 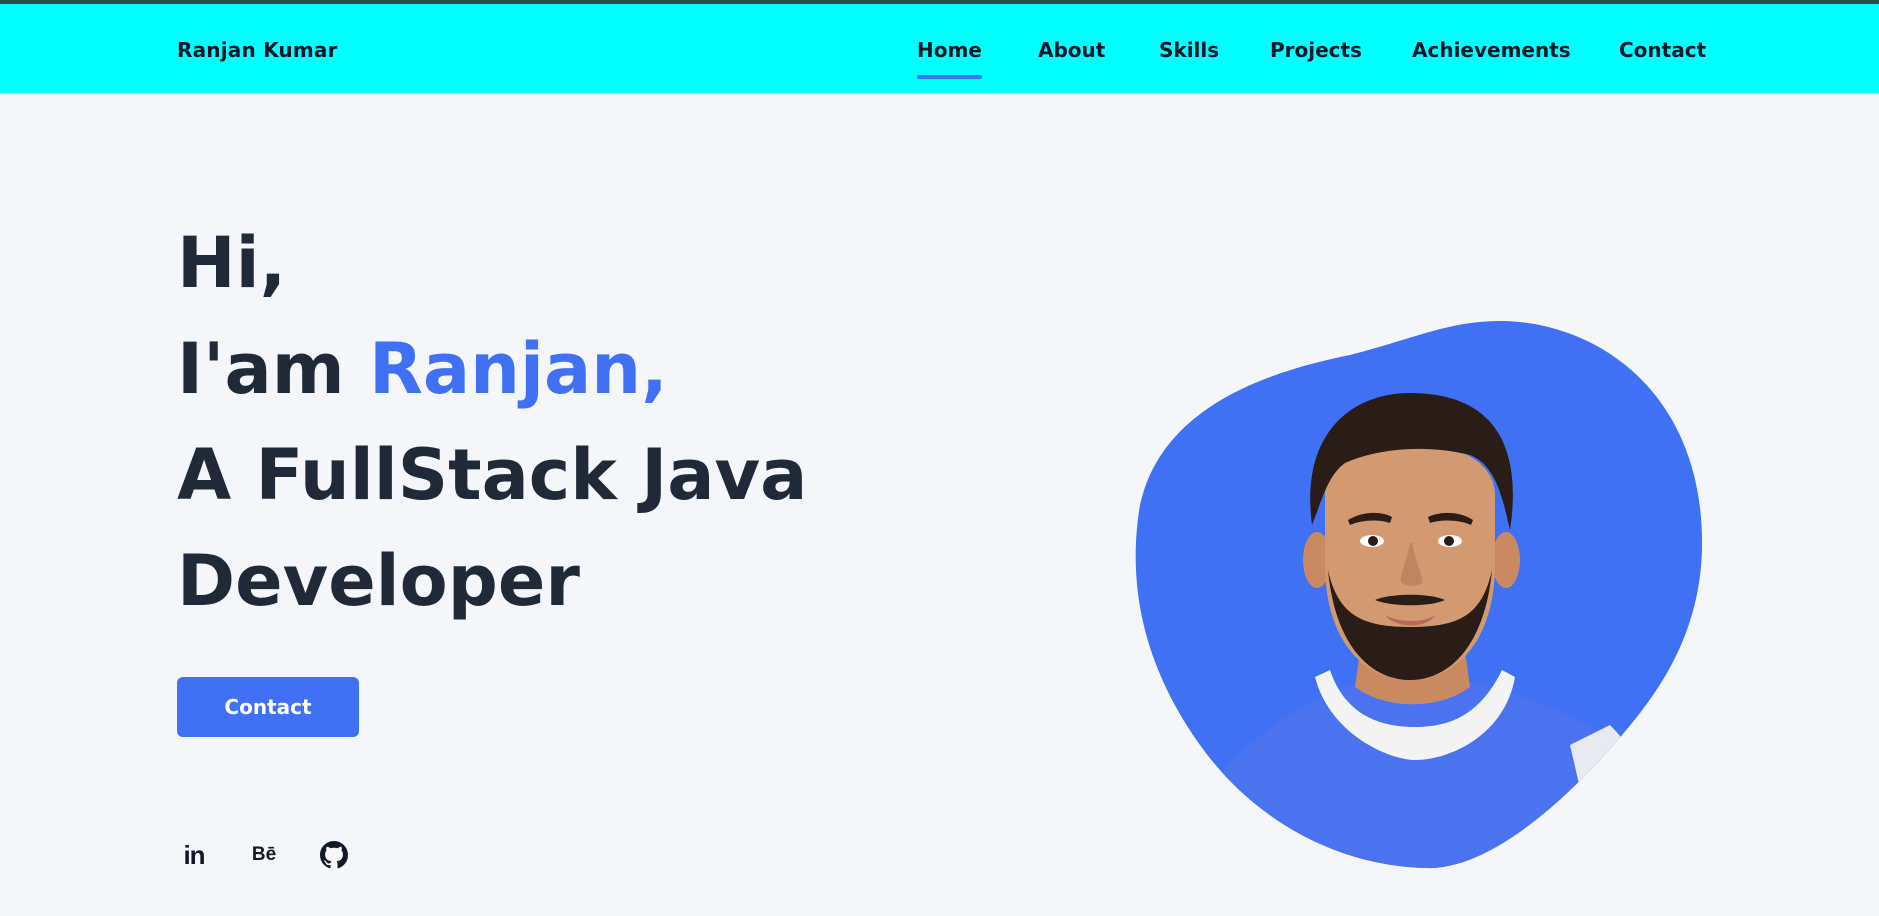 What do you see at coordinates (949, 58) in the screenshot?
I see `nav-link-home: Home` at bounding box center [949, 58].